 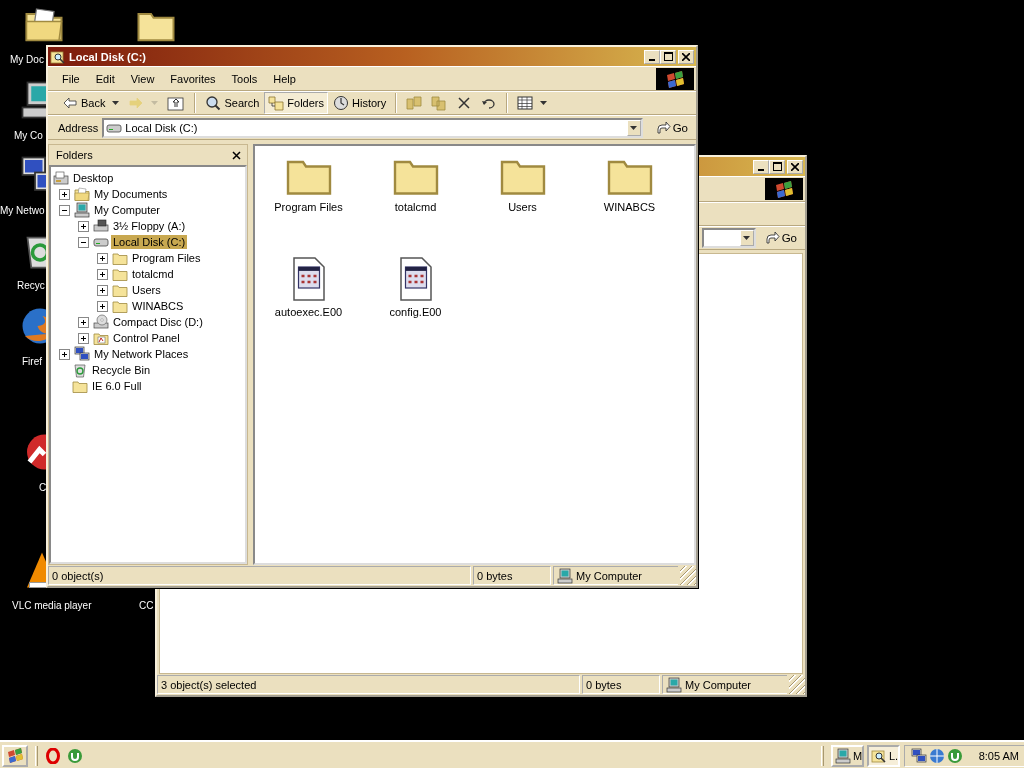 What do you see at coordinates (141, 354) in the screenshot?
I see `tree-item: My Network Places` at bounding box center [141, 354].